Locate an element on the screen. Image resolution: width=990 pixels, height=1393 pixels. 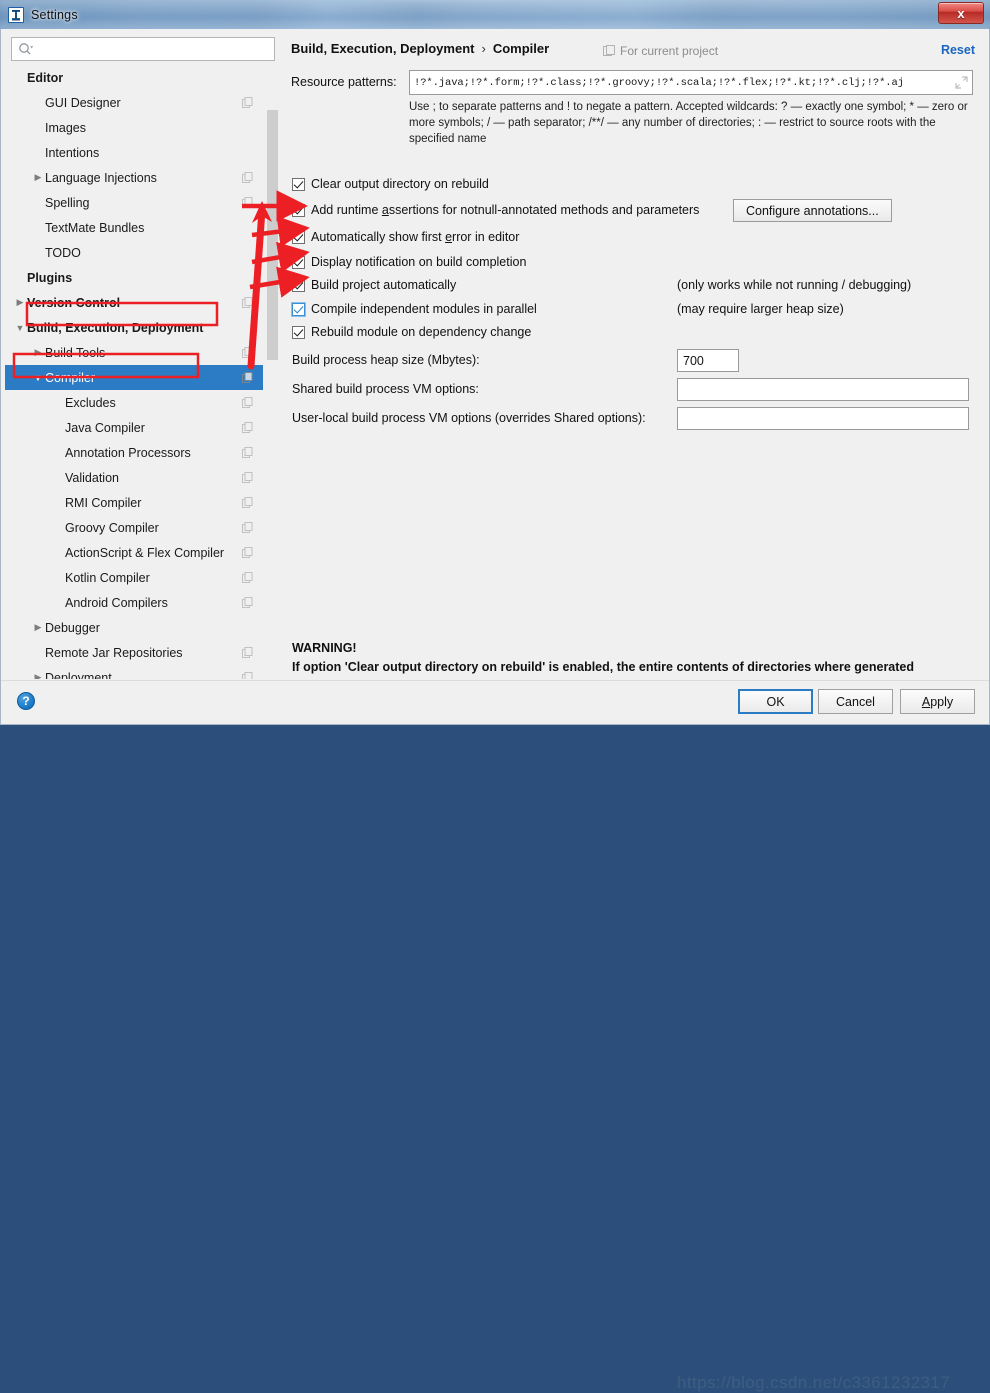
sidebar-item-gui-designer: GUI Designer is located at coordinates (134, 102).